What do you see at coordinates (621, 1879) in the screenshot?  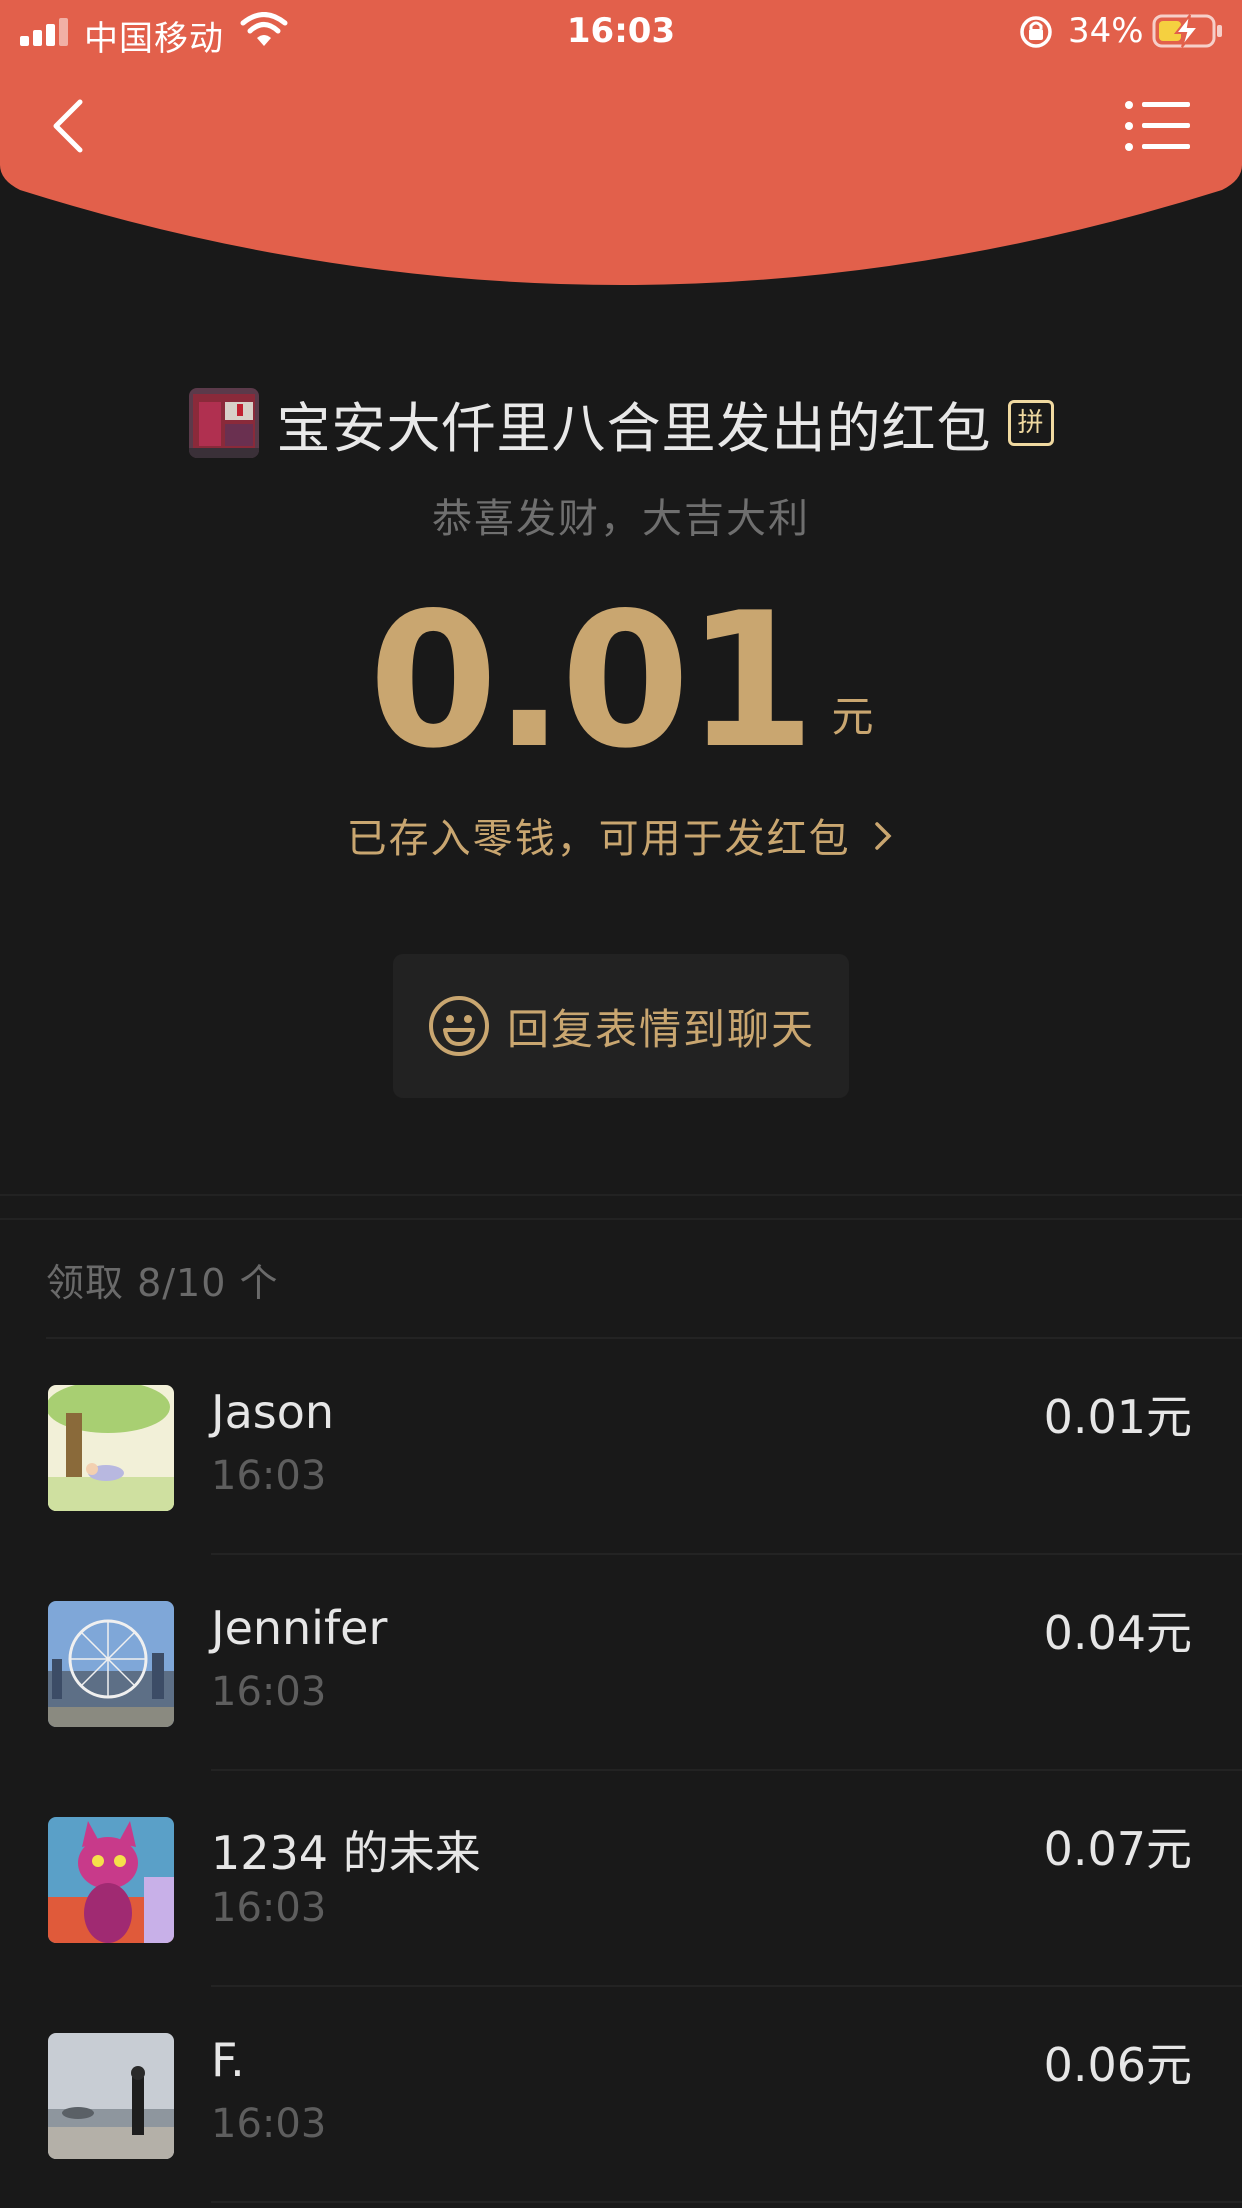 I see `list-item: 1234 的未来 16:03 0.07元` at bounding box center [621, 1879].